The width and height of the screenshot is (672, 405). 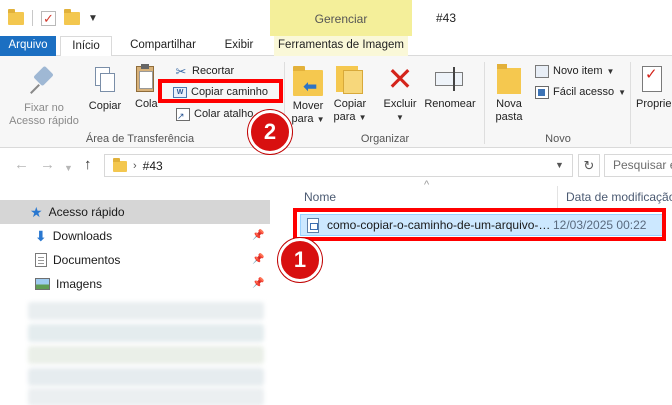 I want to click on move-to-label-line1: Mover, so click(x=308, y=106).